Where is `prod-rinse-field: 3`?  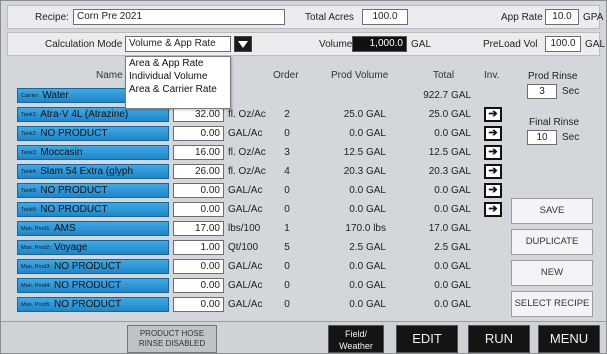
prod-rinse-field: 3 is located at coordinates (542, 91).